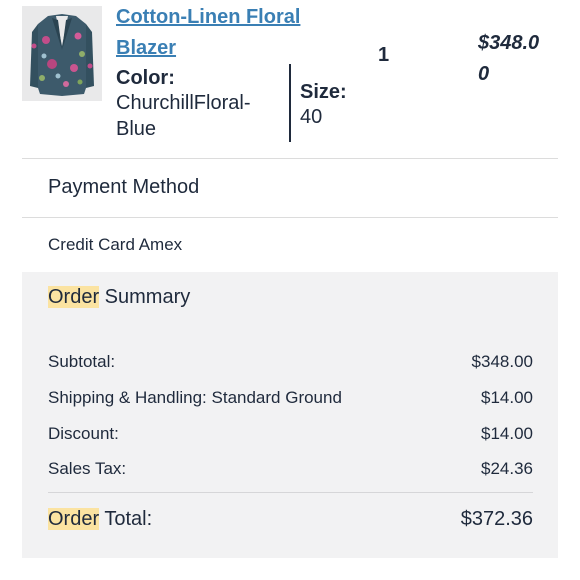 The image size is (580, 580). Describe the element at coordinates (311, 117) in the screenshot. I see `size-value: 40` at that location.